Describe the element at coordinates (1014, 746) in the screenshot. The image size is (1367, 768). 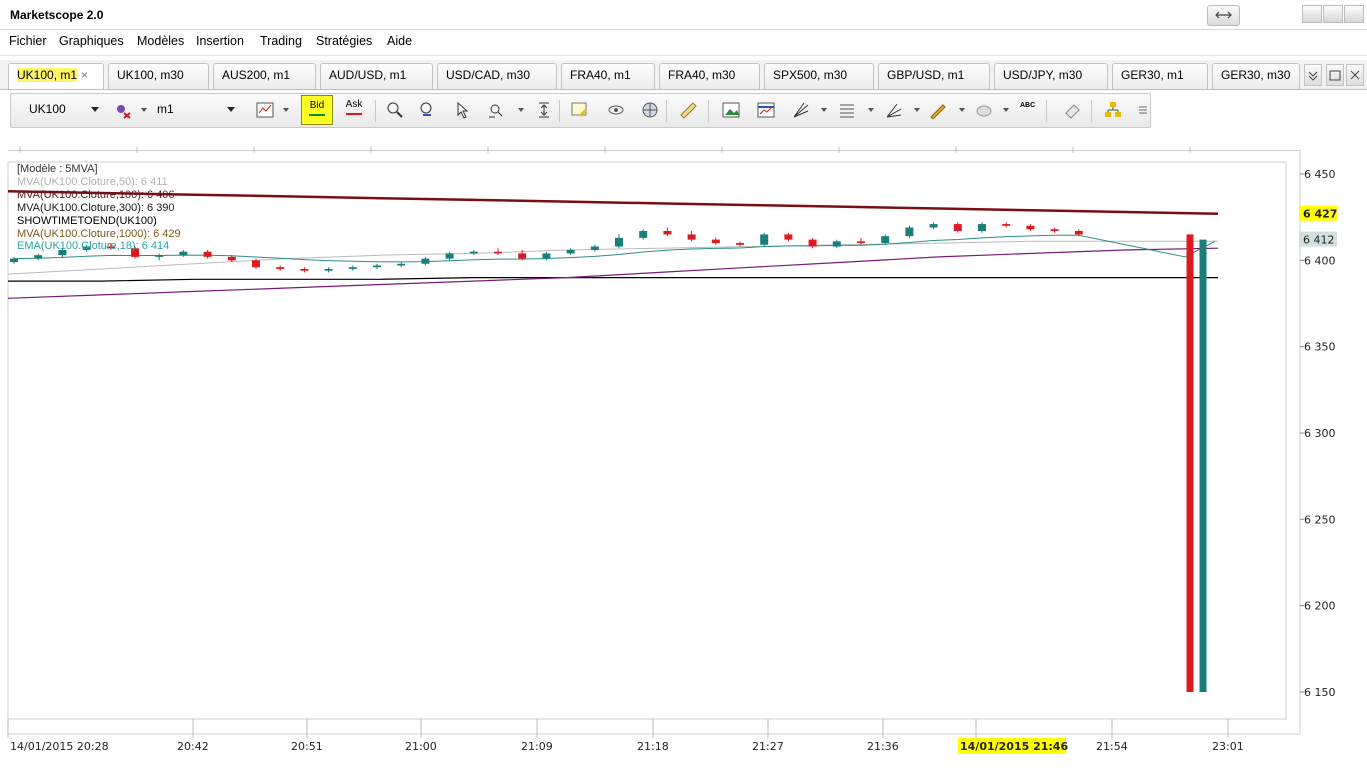
I see `time-label: 14/01/2015 21:46` at that location.